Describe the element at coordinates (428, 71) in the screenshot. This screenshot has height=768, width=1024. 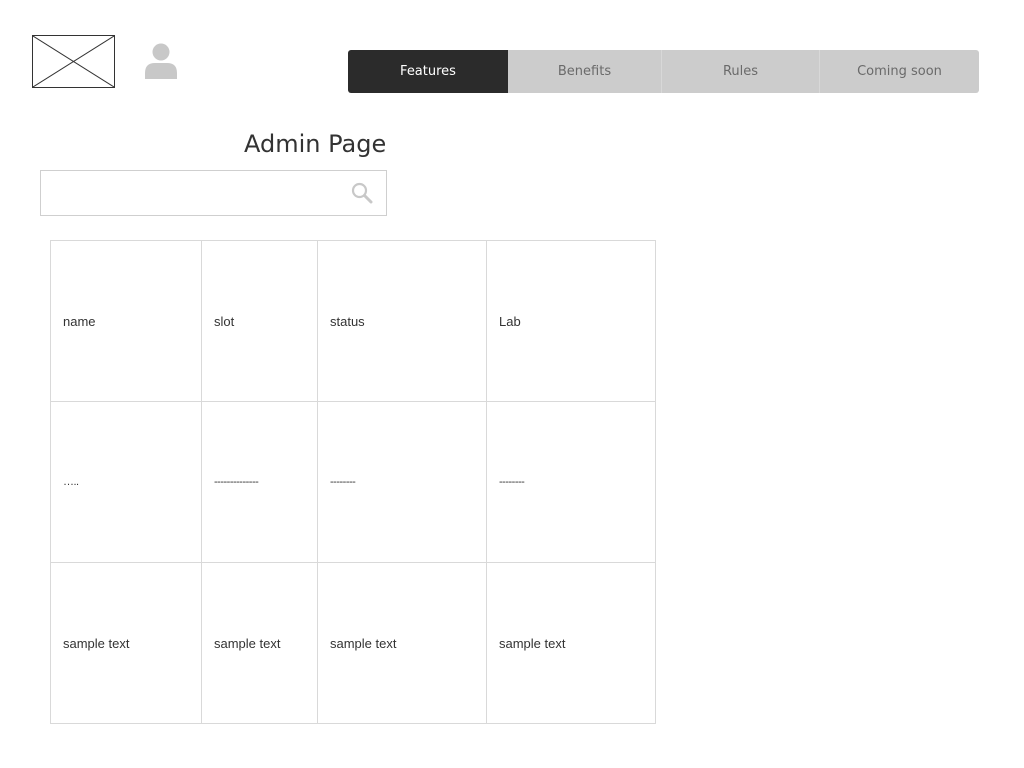
I see `tab-features: Features` at that location.